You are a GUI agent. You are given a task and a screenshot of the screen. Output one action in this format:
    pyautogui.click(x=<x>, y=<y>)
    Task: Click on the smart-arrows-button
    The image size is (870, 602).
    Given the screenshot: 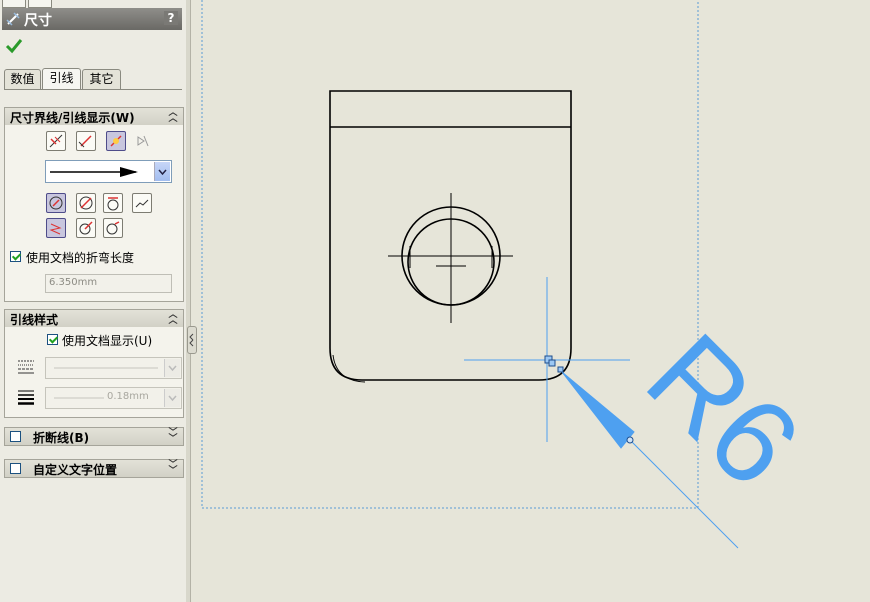 What is the action you would take?
    pyautogui.click(x=116, y=141)
    